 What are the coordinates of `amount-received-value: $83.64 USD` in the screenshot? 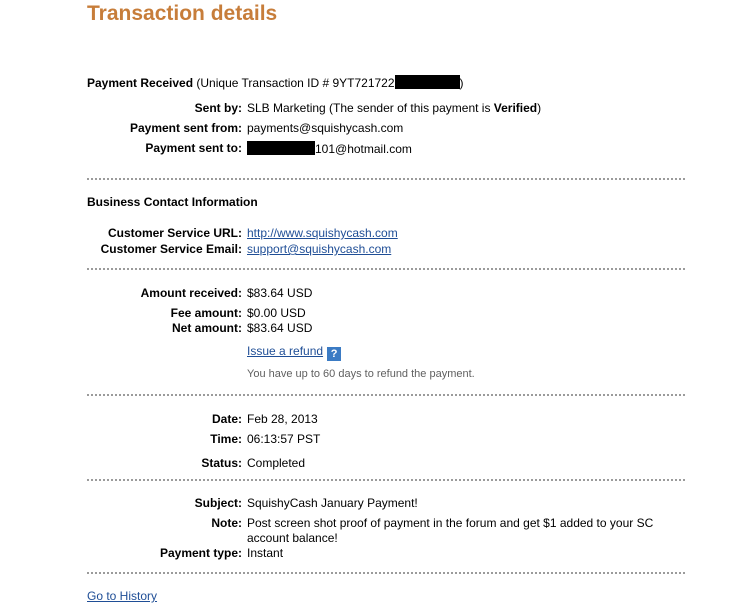 It's located at (280, 293).